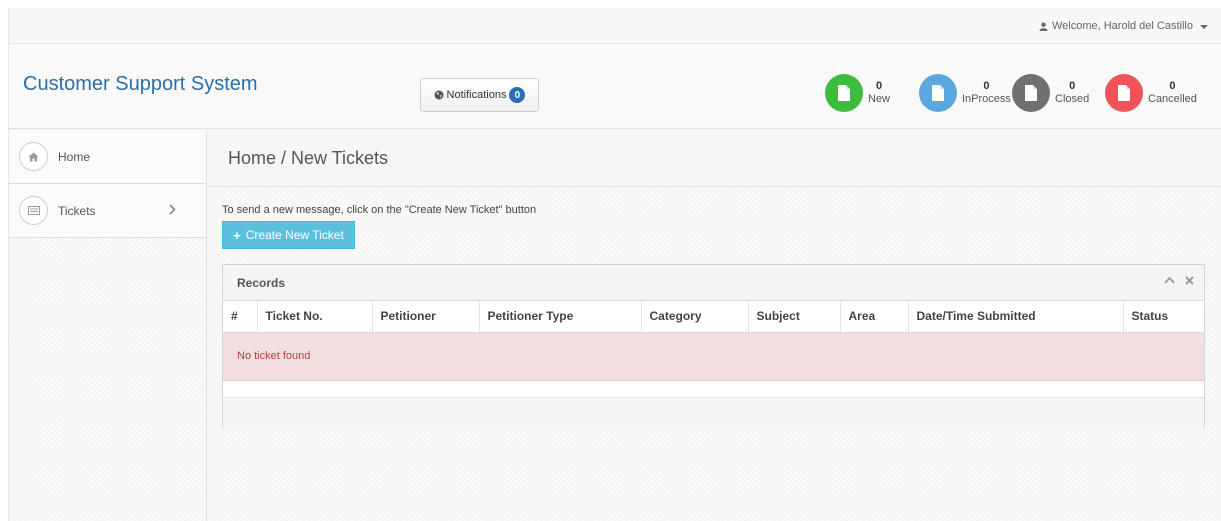  Describe the element at coordinates (33, 156) in the screenshot. I see `home-icon` at that location.